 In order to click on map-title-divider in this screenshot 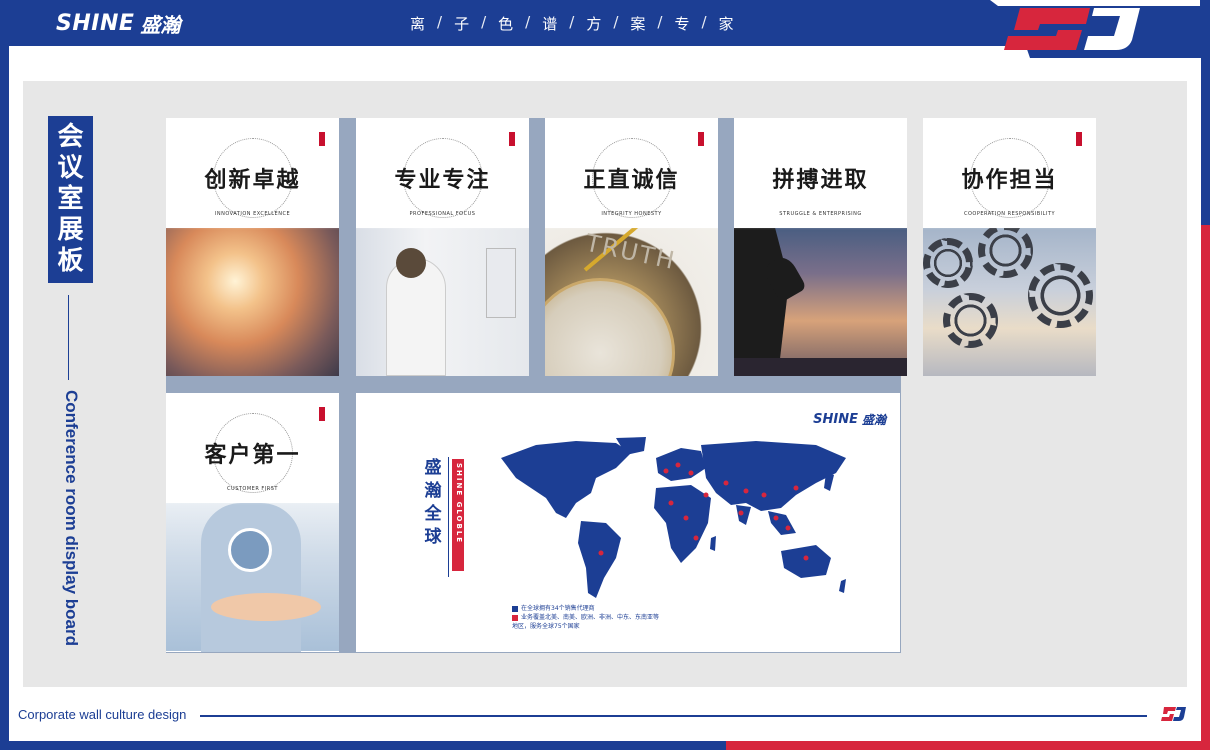, I will do `click(448, 517)`.